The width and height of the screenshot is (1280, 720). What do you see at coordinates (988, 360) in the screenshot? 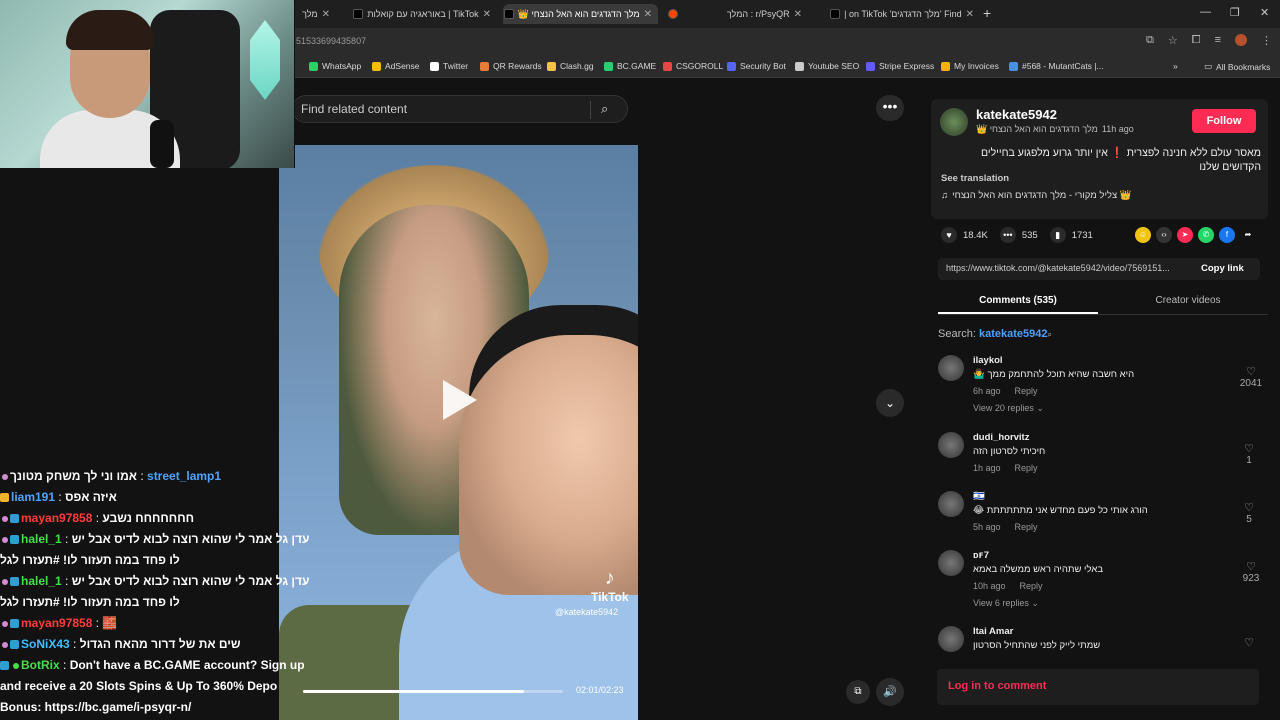
I see `comment-username: ilaykol` at bounding box center [988, 360].